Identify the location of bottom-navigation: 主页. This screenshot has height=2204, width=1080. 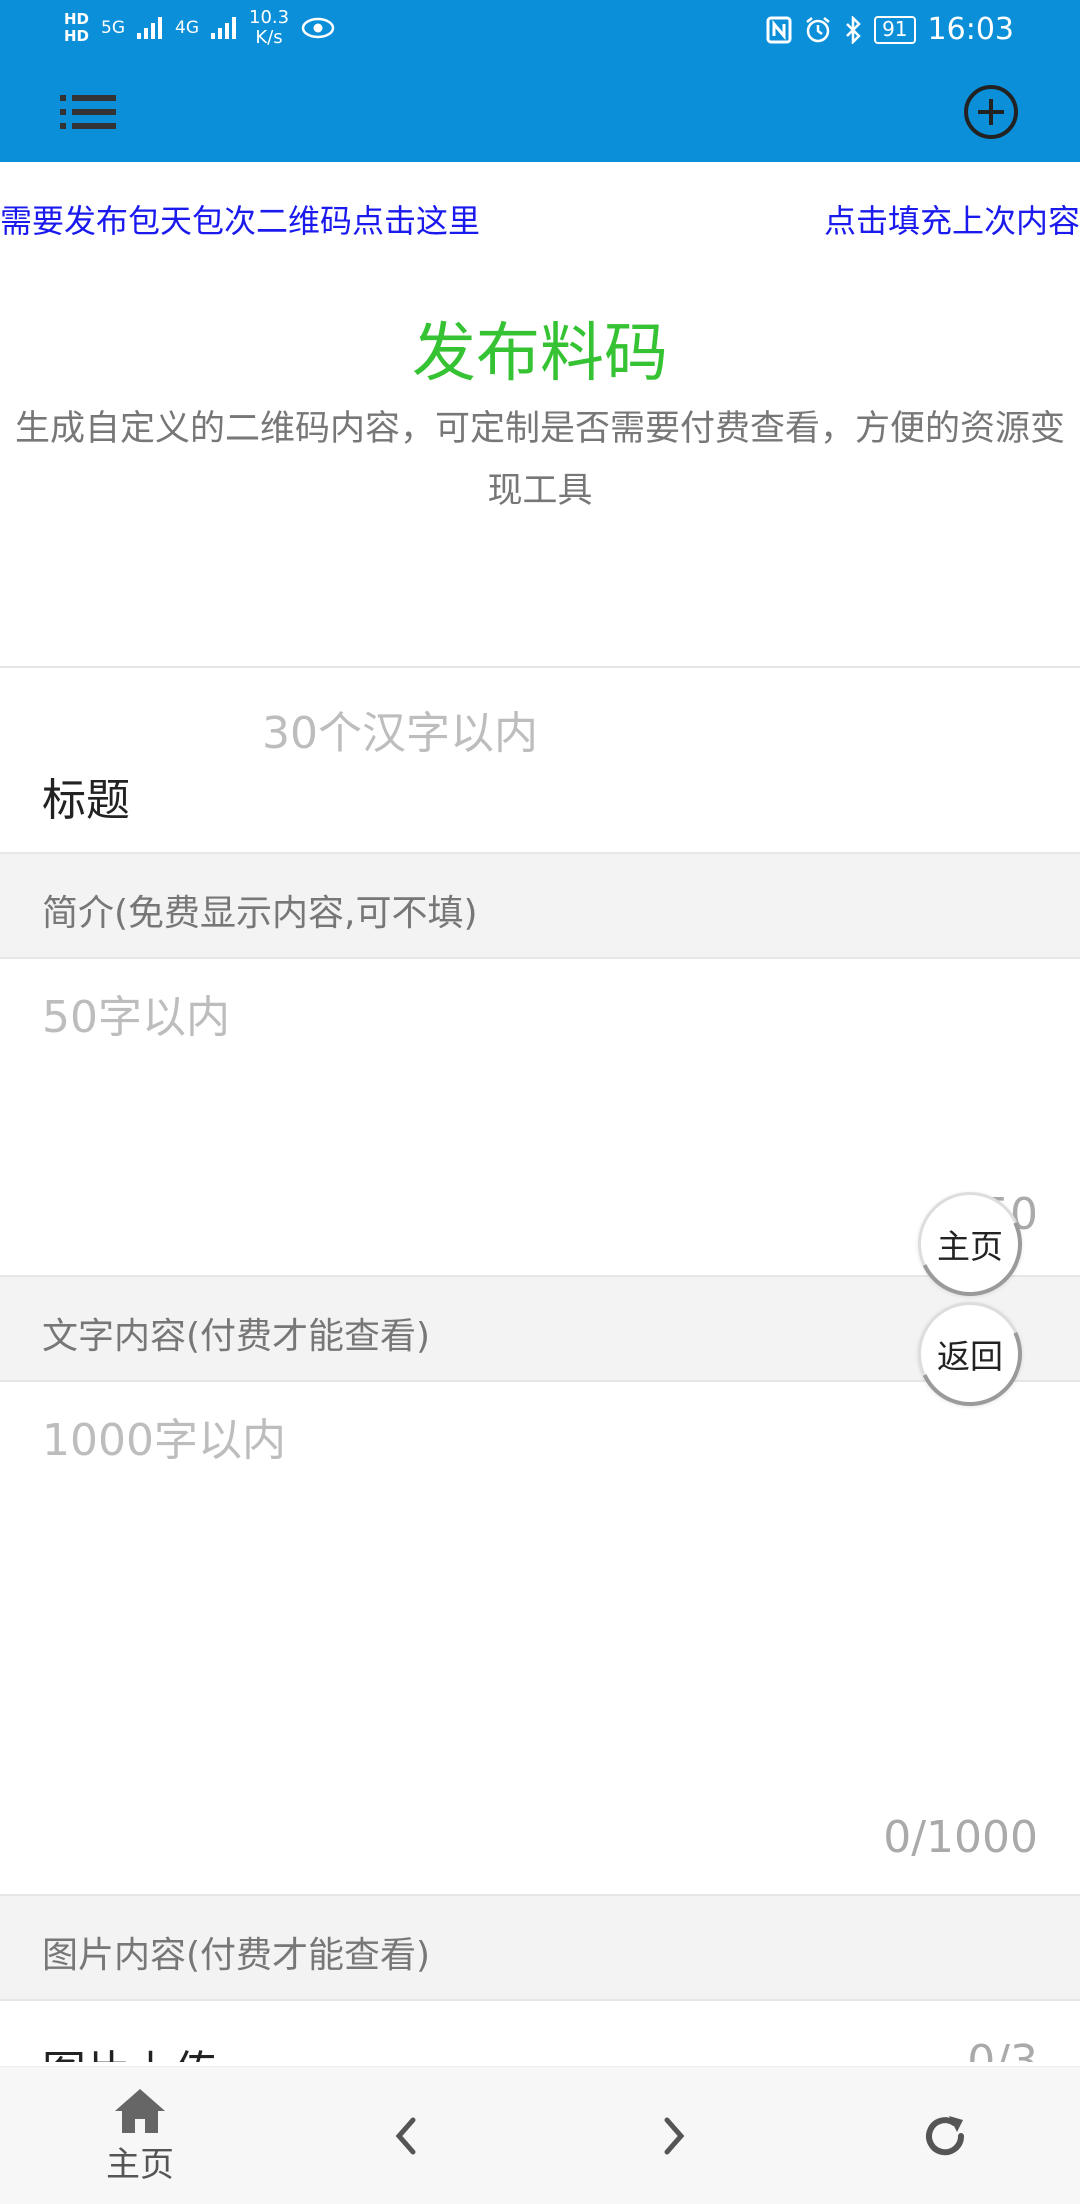
(540, 2135).